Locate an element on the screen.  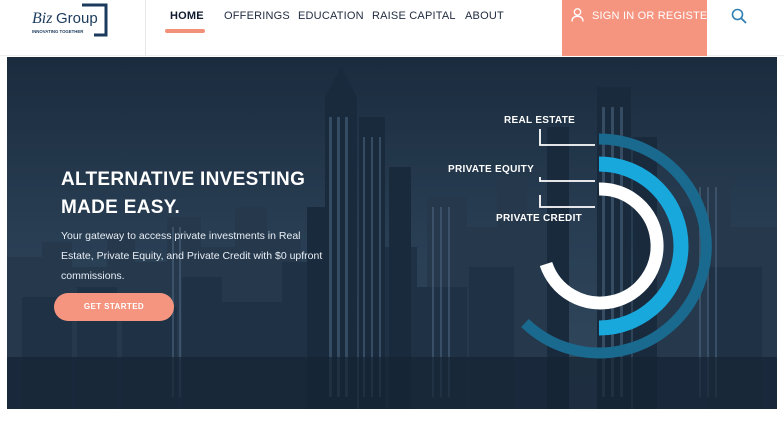
asset-class-arcs-graphic is located at coordinates (616, 244).